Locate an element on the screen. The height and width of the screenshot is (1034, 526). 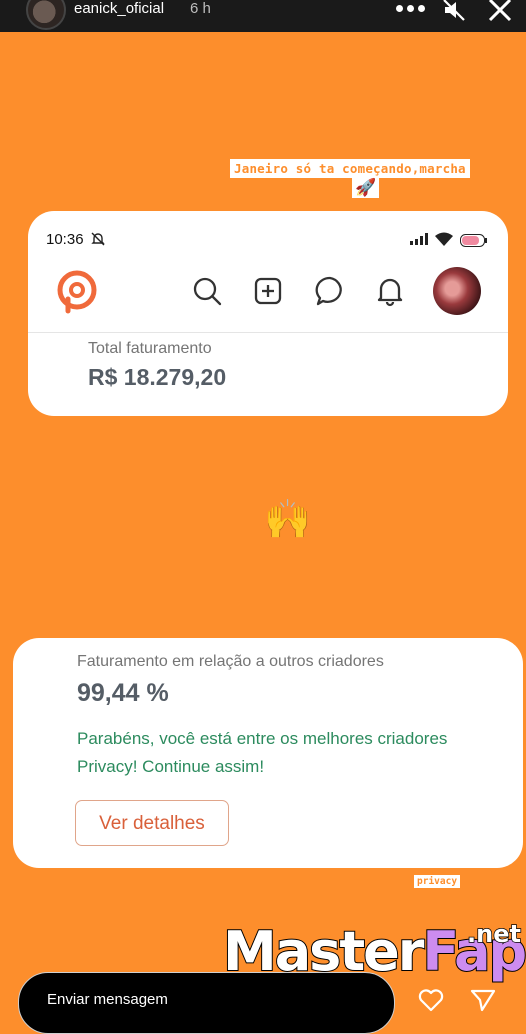
bell-icon is located at coordinates (390, 291).